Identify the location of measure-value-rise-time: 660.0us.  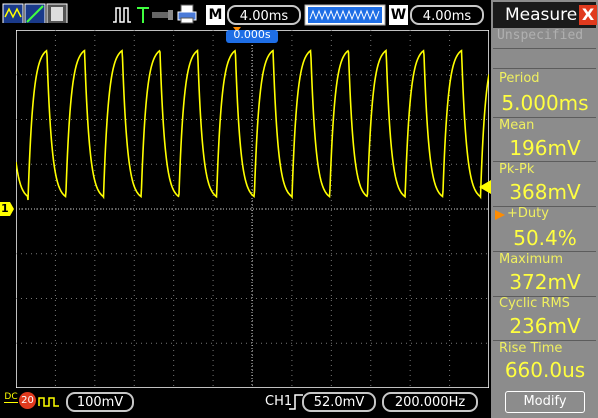
(545, 370).